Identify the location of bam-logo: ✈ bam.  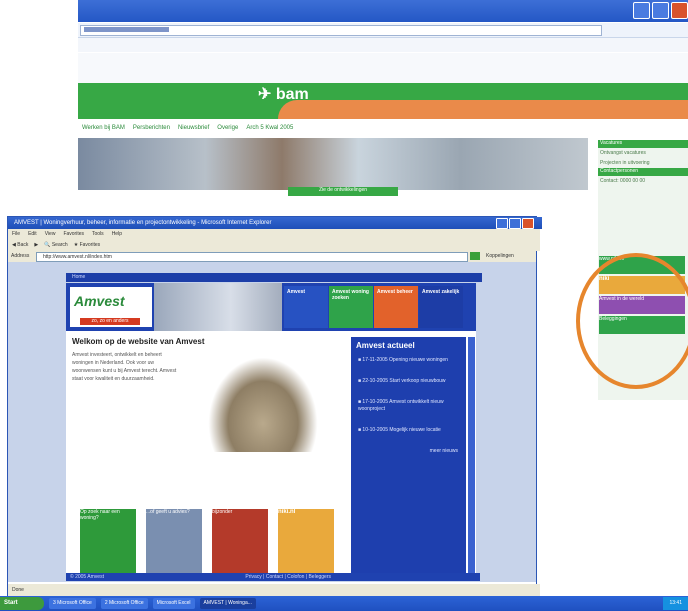
(283, 94).